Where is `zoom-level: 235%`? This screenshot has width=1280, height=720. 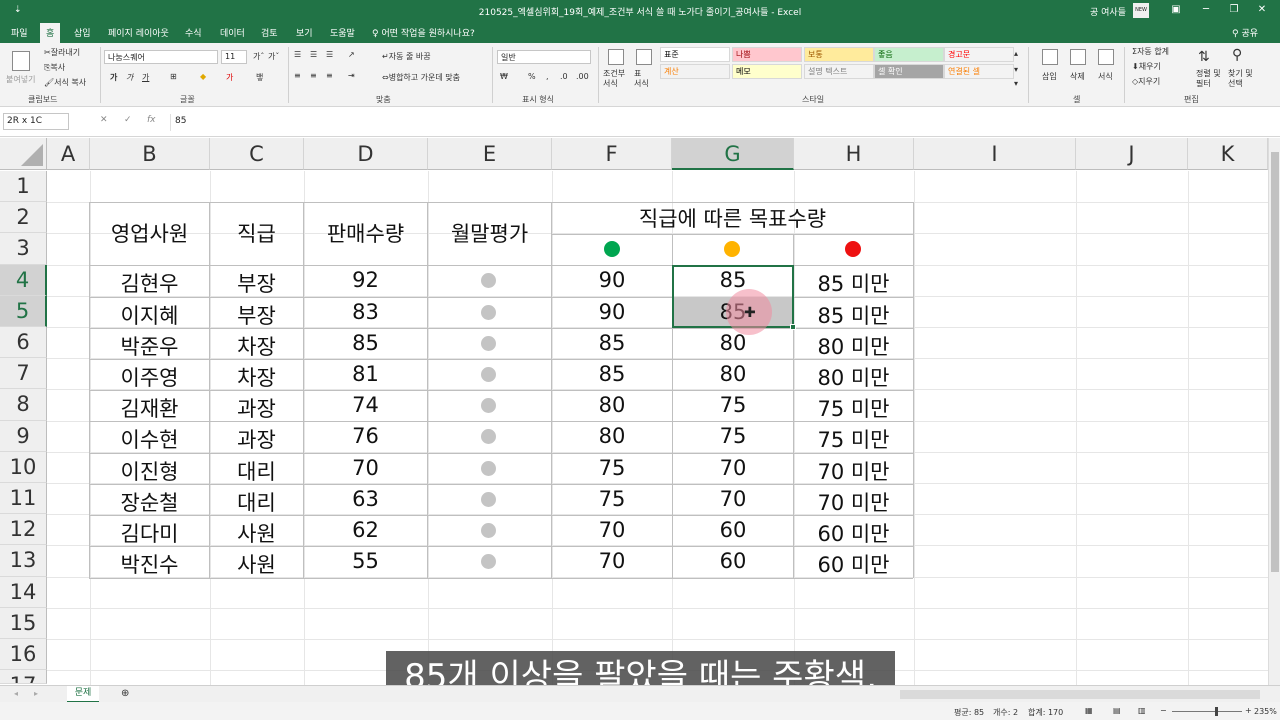
zoom-level: 235% is located at coordinates (1265, 711).